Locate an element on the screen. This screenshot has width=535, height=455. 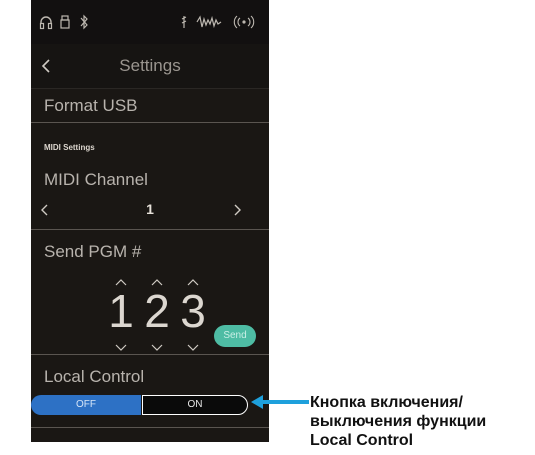
midi-channel-label: MIDI Channel is located at coordinates (96, 179).